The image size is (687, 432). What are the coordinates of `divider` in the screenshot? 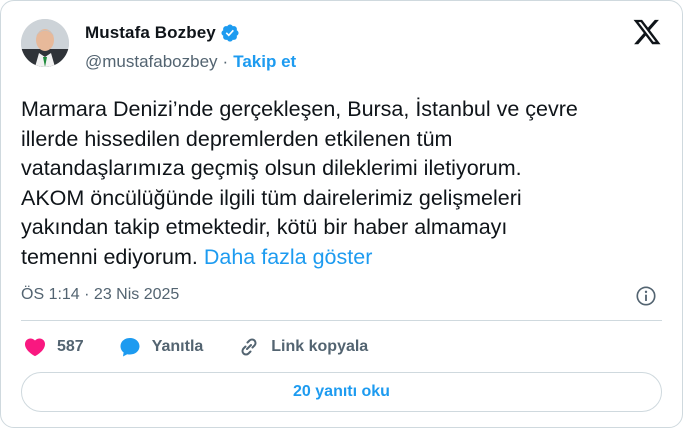 It's located at (341, 320).